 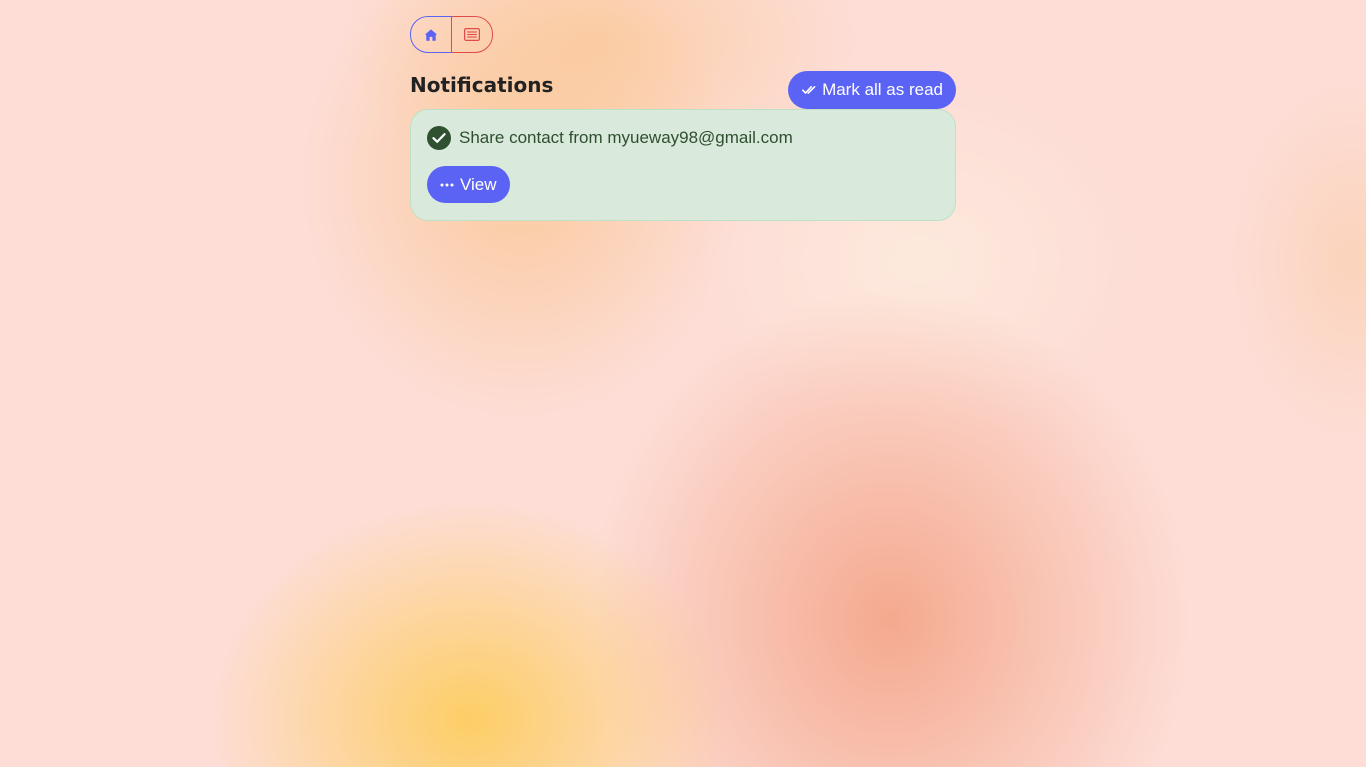 What do you see at coordinates (809, 90) in the screenshot?
I see `double-check-icon` at bounding box center [809, 90].